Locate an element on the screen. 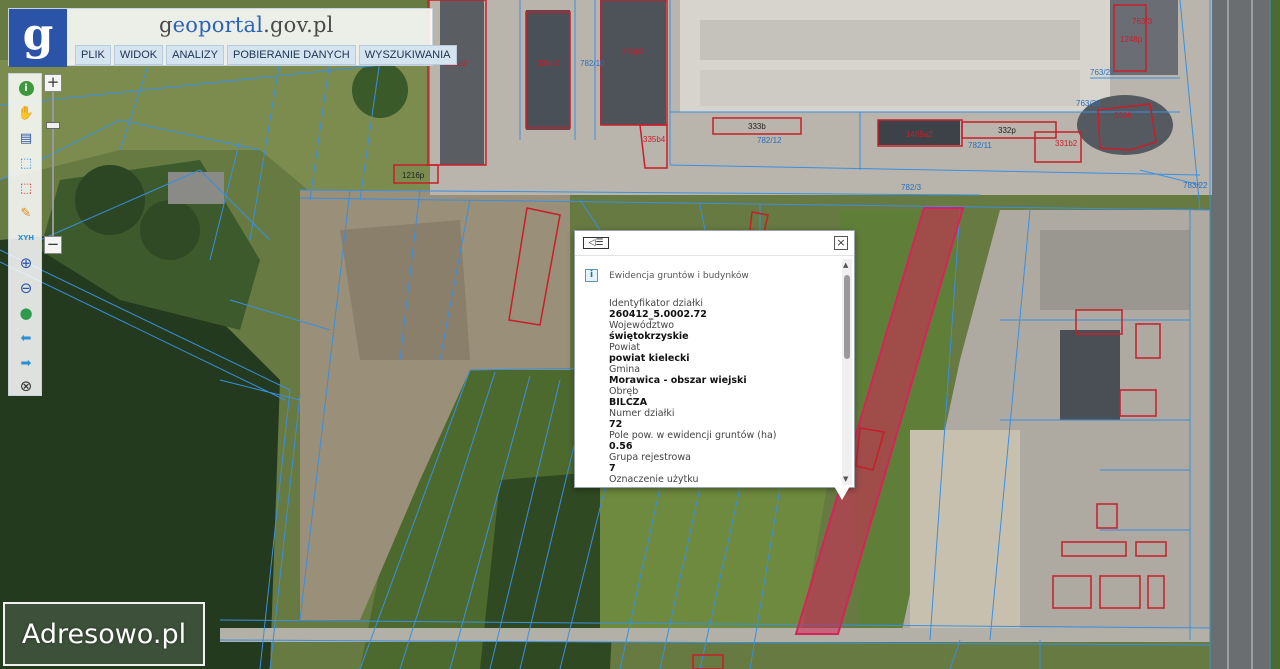 The width and height of the screenshot is (1280, 669). legend-icon: ▤ is located at coordinates (26, 138).